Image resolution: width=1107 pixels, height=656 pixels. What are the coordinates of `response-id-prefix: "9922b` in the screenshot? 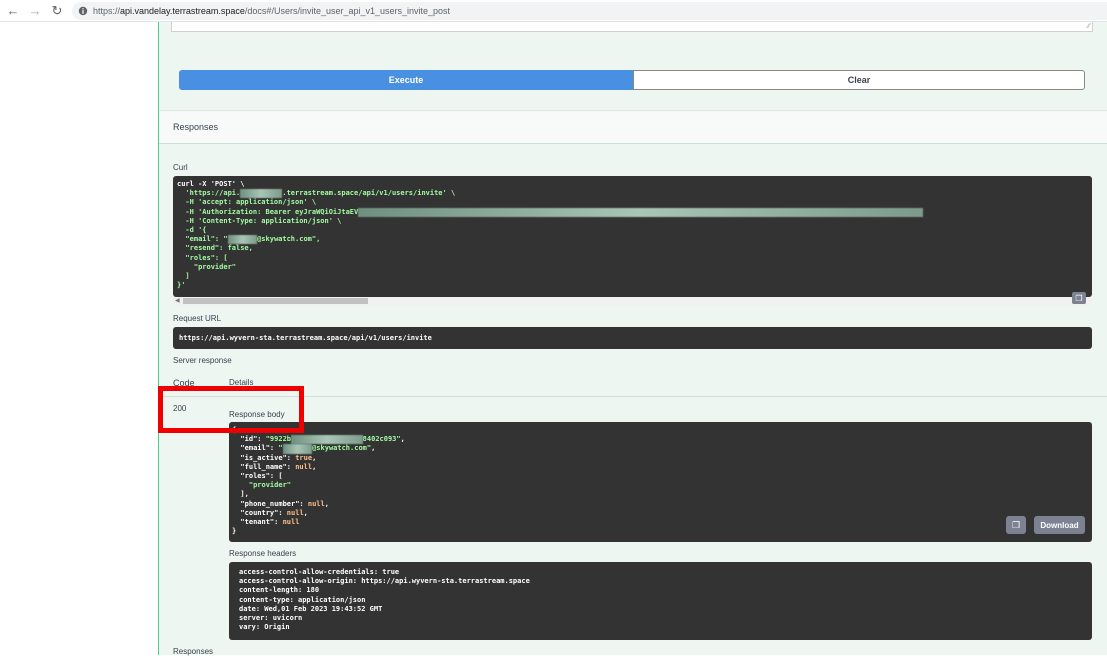 It's located at (278, 439).